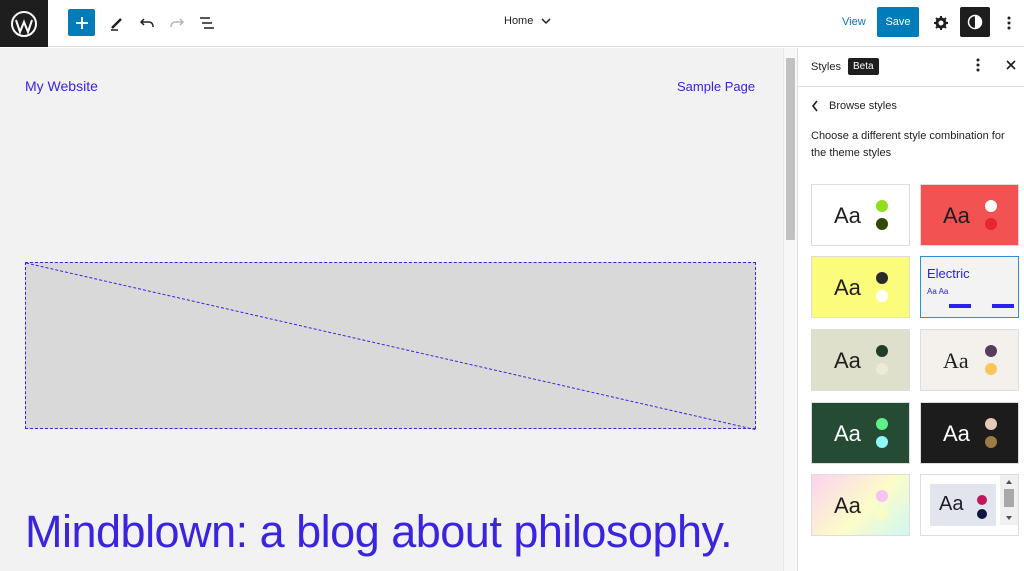 The width and height of the screenshot is (1024, 571). Describe the element at coordinates (863, 106) in the screenshot. I see `back-label: Browse styles` at that location.